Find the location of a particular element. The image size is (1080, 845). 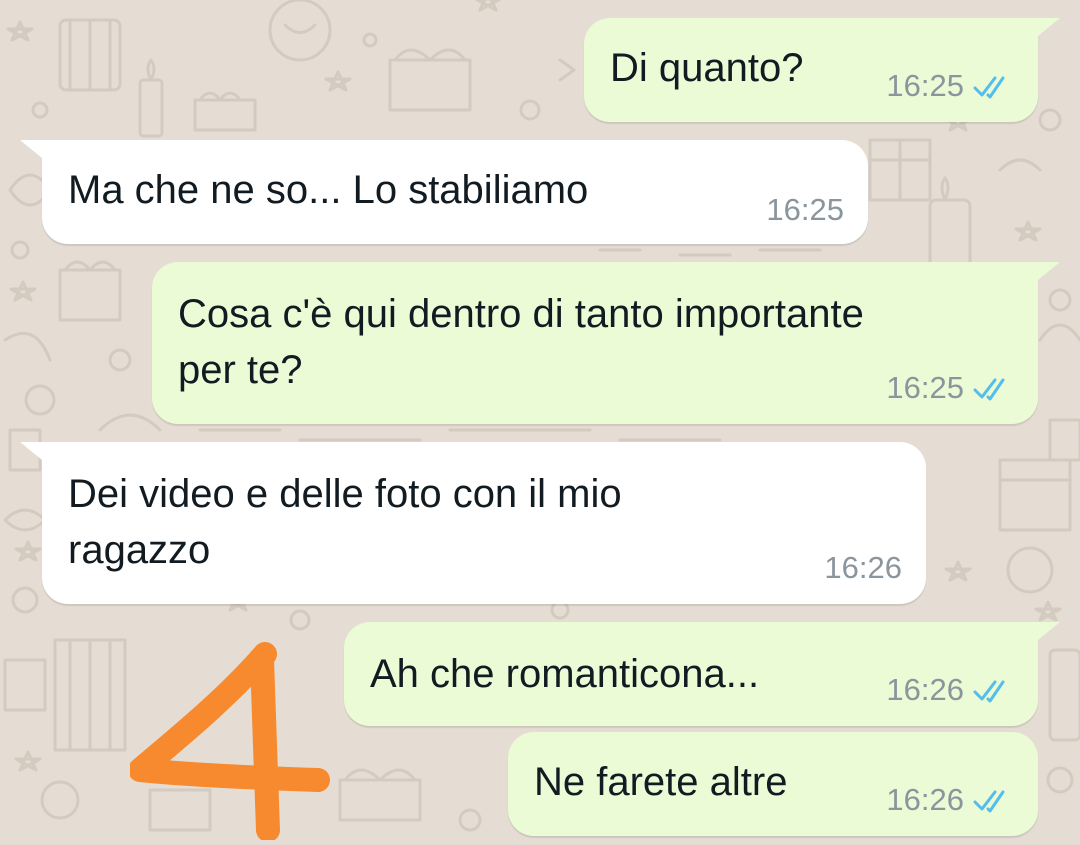

message-text: Dei video e delle foto con il mio is located at coordinates (345, 494).